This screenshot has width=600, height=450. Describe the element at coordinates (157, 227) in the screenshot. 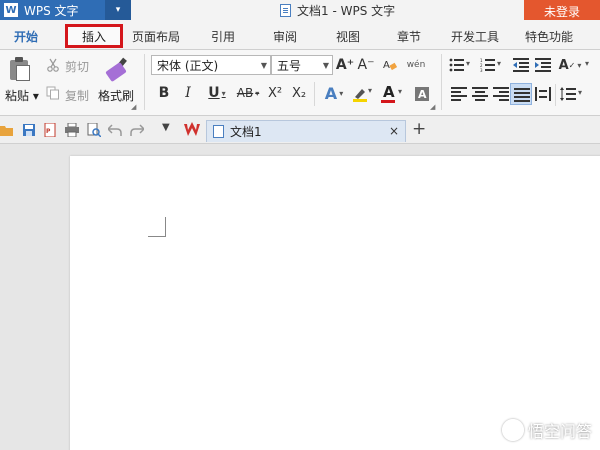

I see `margin-corner-mark` at that location.